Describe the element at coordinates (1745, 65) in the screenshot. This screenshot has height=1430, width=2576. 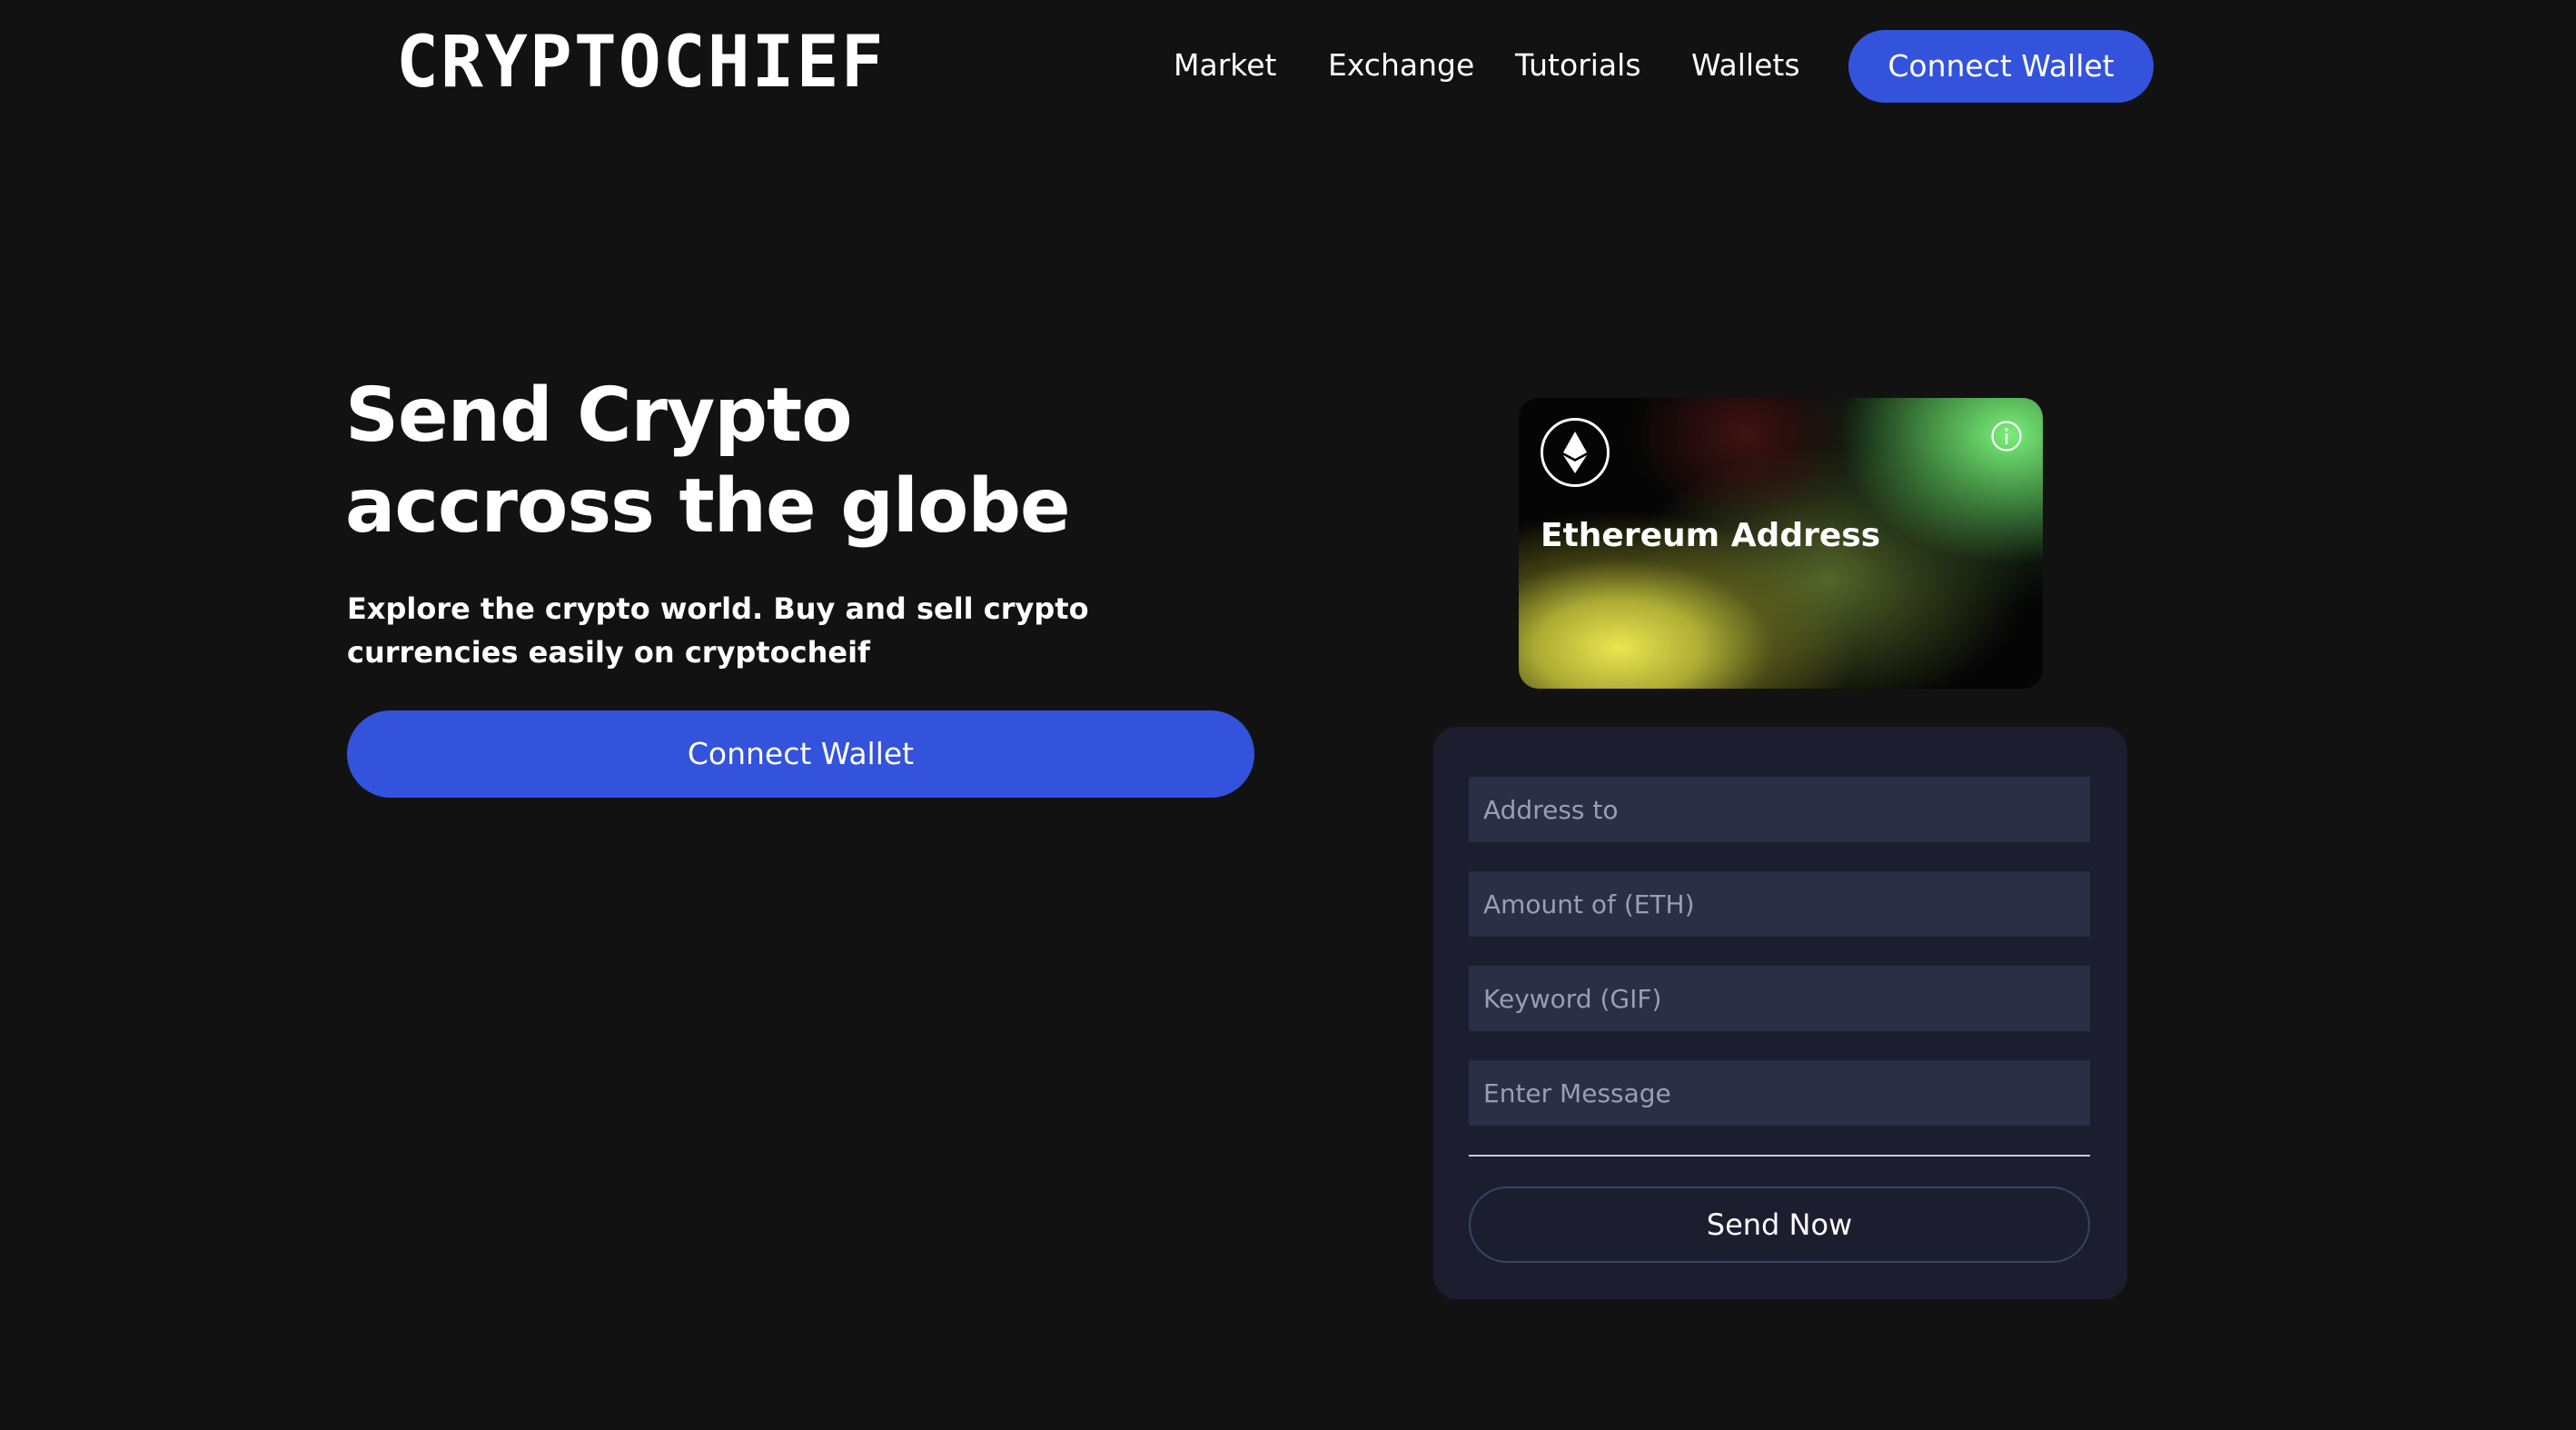
I see `nav-link-wallets: Wallets` at that location.